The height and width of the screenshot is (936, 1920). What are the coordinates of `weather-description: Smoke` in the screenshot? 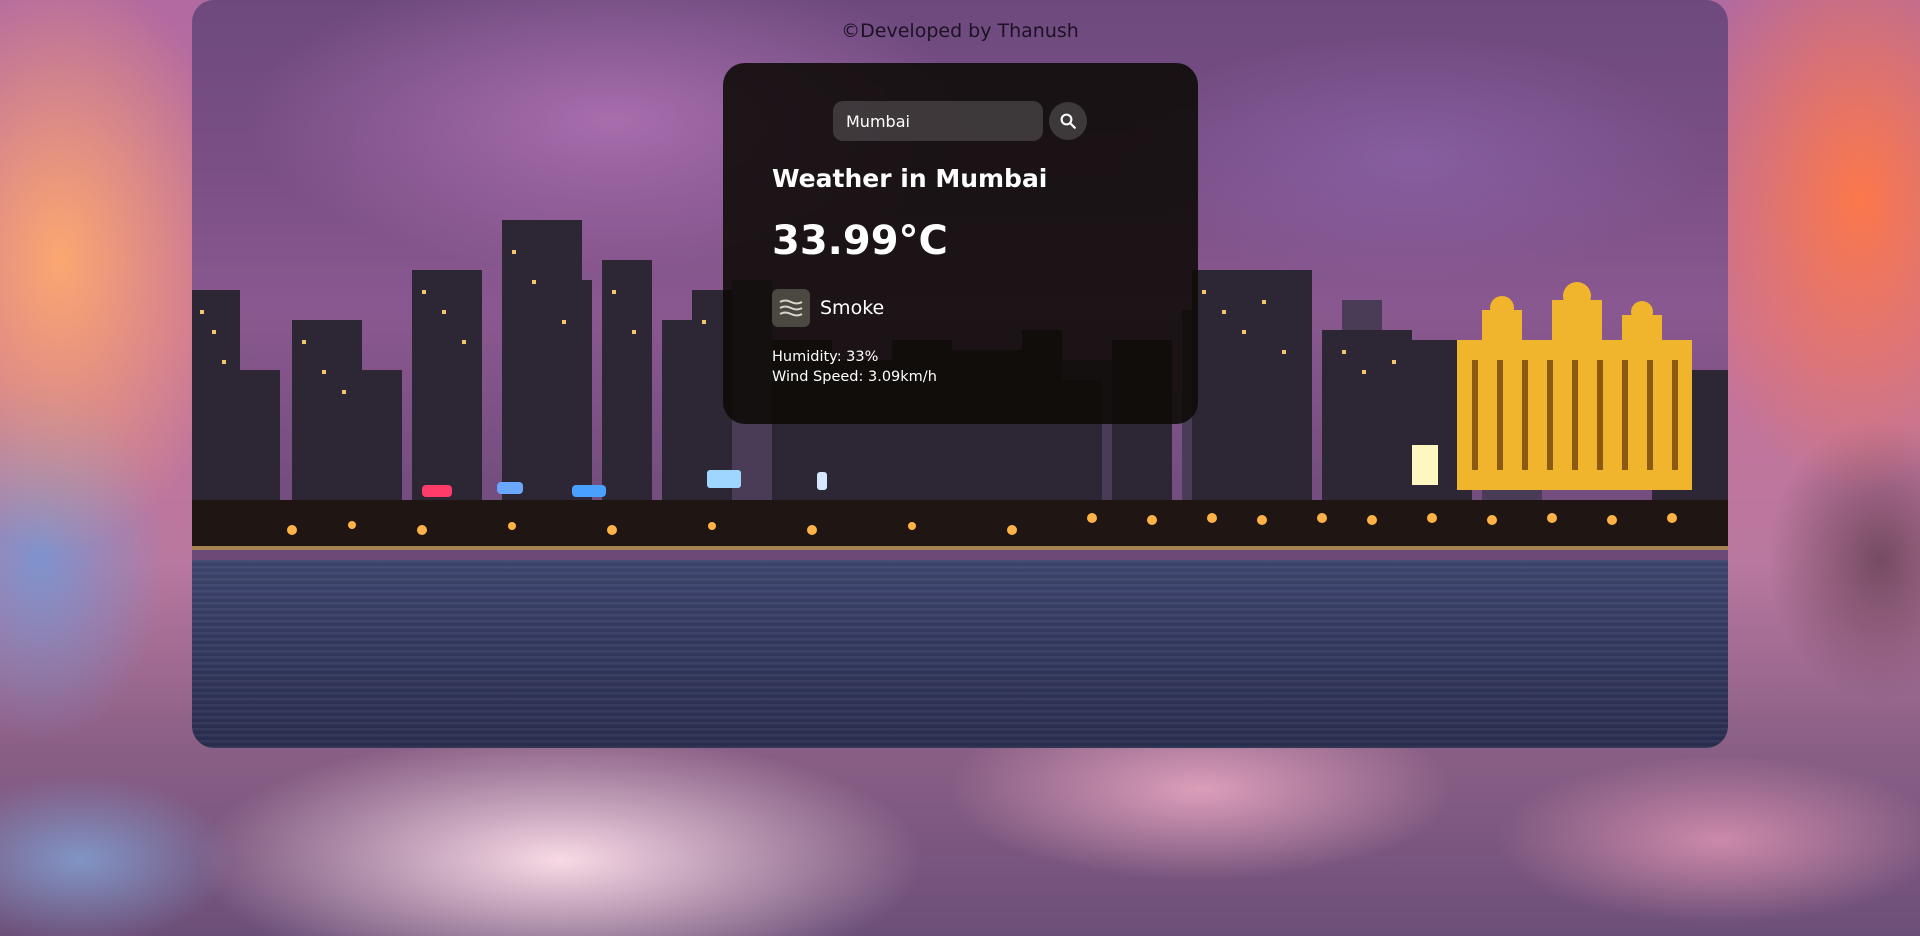 It's located at (852, 308).